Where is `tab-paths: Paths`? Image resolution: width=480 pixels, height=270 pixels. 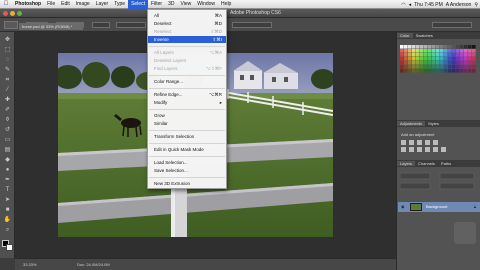
tab-paths: Paths is located at coordinates (446, 163).